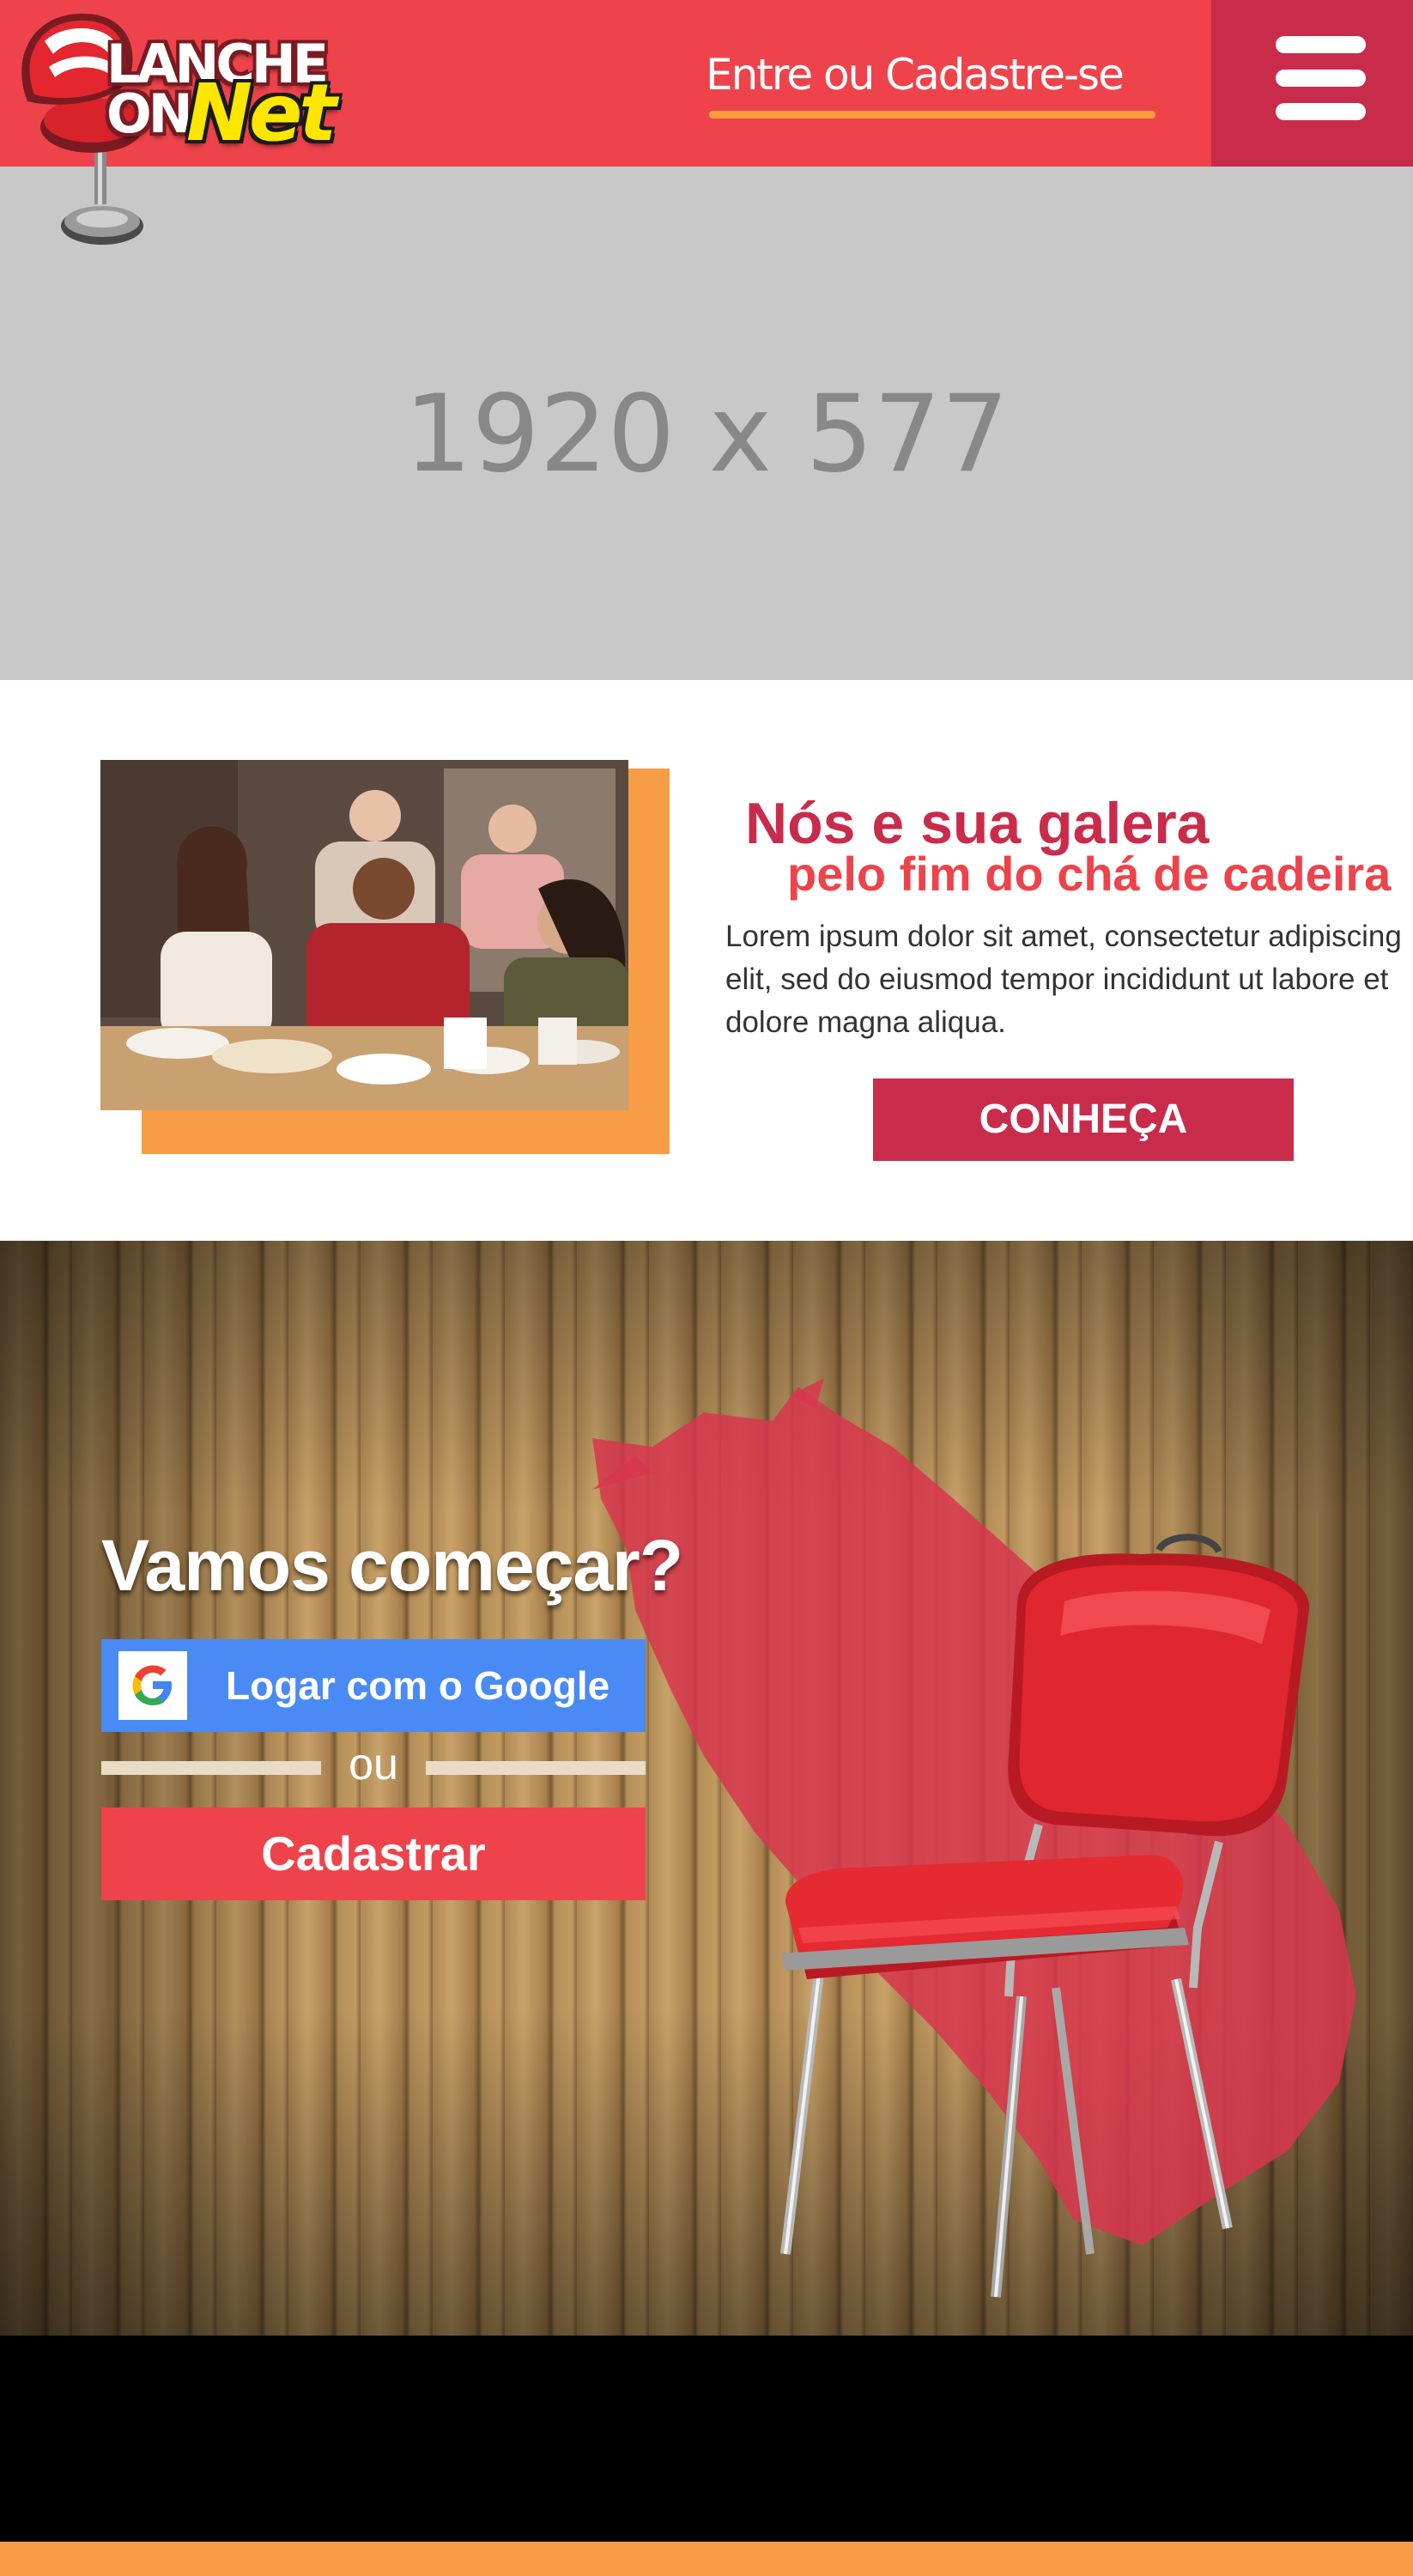 Image resolution: width=1413 pixels, height=2576 pixels. I want to click on friends-eating-photo, so click(364, 935).